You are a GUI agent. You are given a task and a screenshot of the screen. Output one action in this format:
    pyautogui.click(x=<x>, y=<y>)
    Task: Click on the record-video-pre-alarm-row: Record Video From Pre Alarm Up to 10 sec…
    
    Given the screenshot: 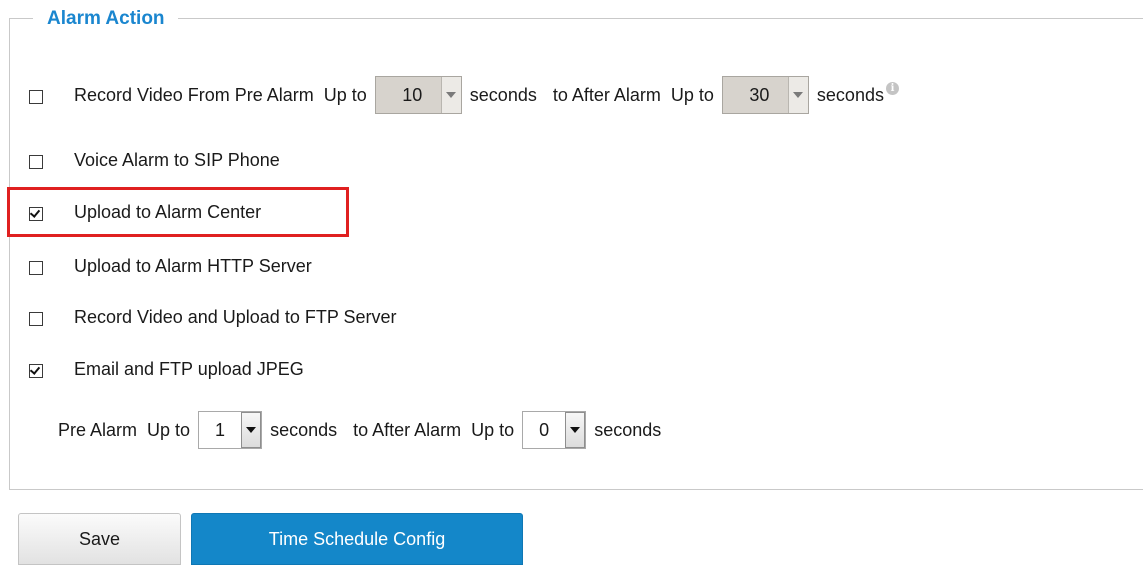 What is the action you would take?
    pyautogui.click(x=464, y=95)
    